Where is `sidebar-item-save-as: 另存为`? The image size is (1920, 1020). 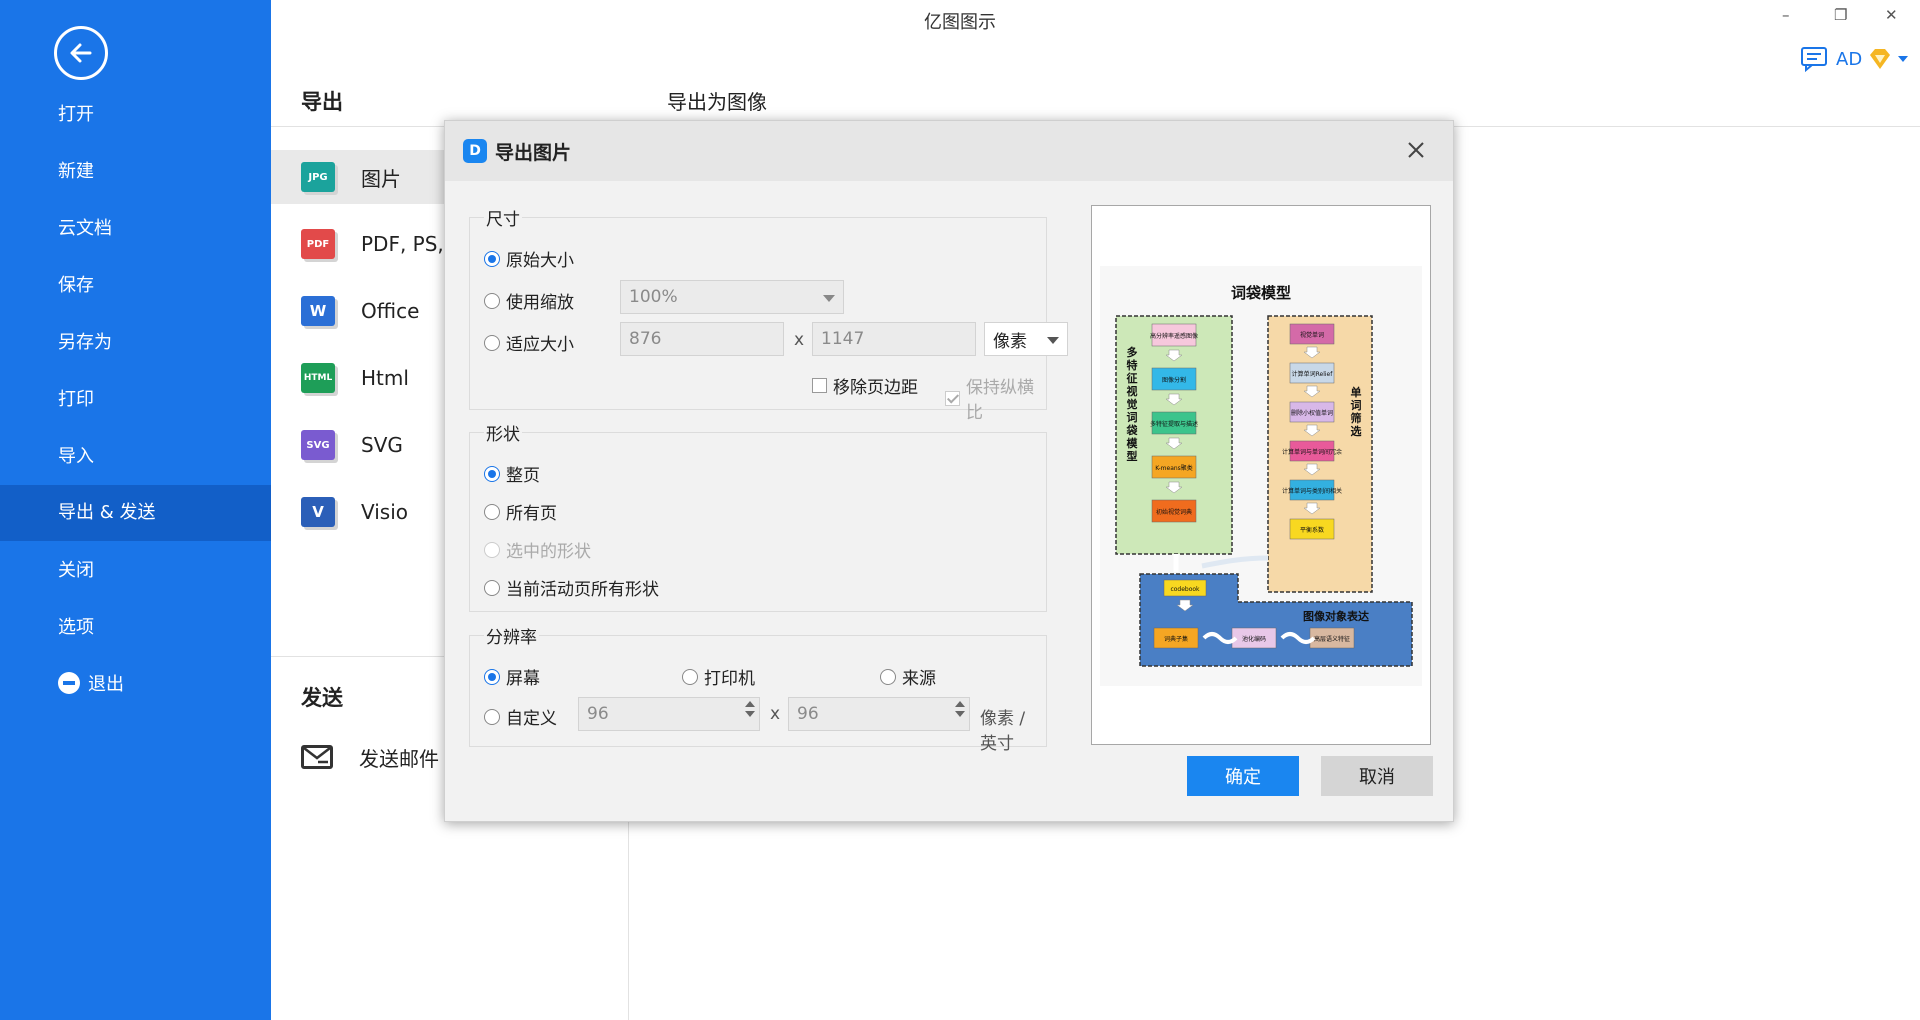
sidebar-item-save-as: 另存为 is located at coordinates (135, 343).